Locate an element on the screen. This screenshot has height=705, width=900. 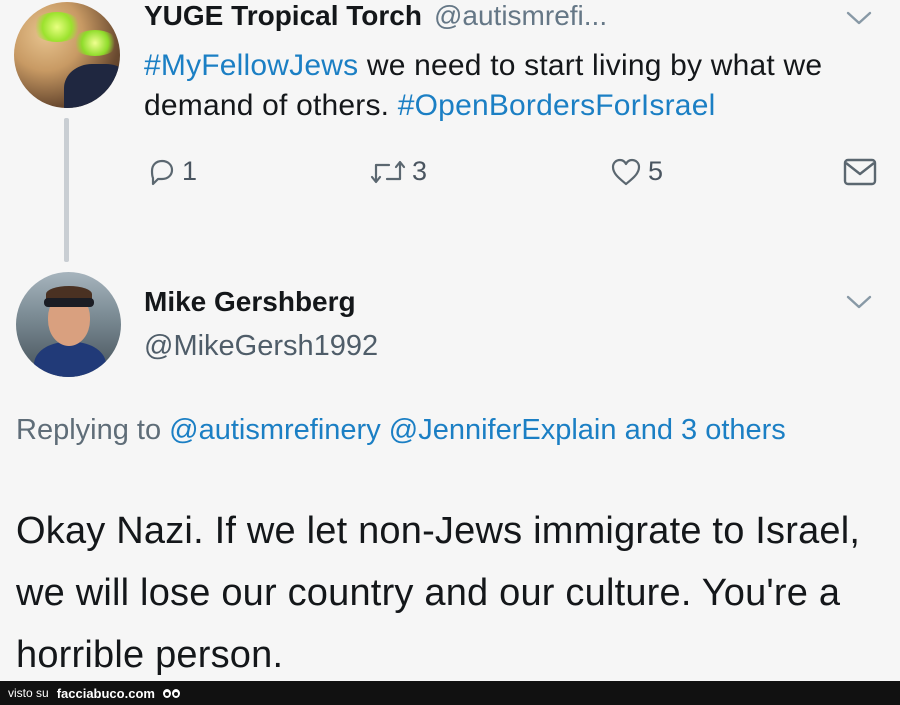
avatar-shirt is located at coordinates (70, 359).